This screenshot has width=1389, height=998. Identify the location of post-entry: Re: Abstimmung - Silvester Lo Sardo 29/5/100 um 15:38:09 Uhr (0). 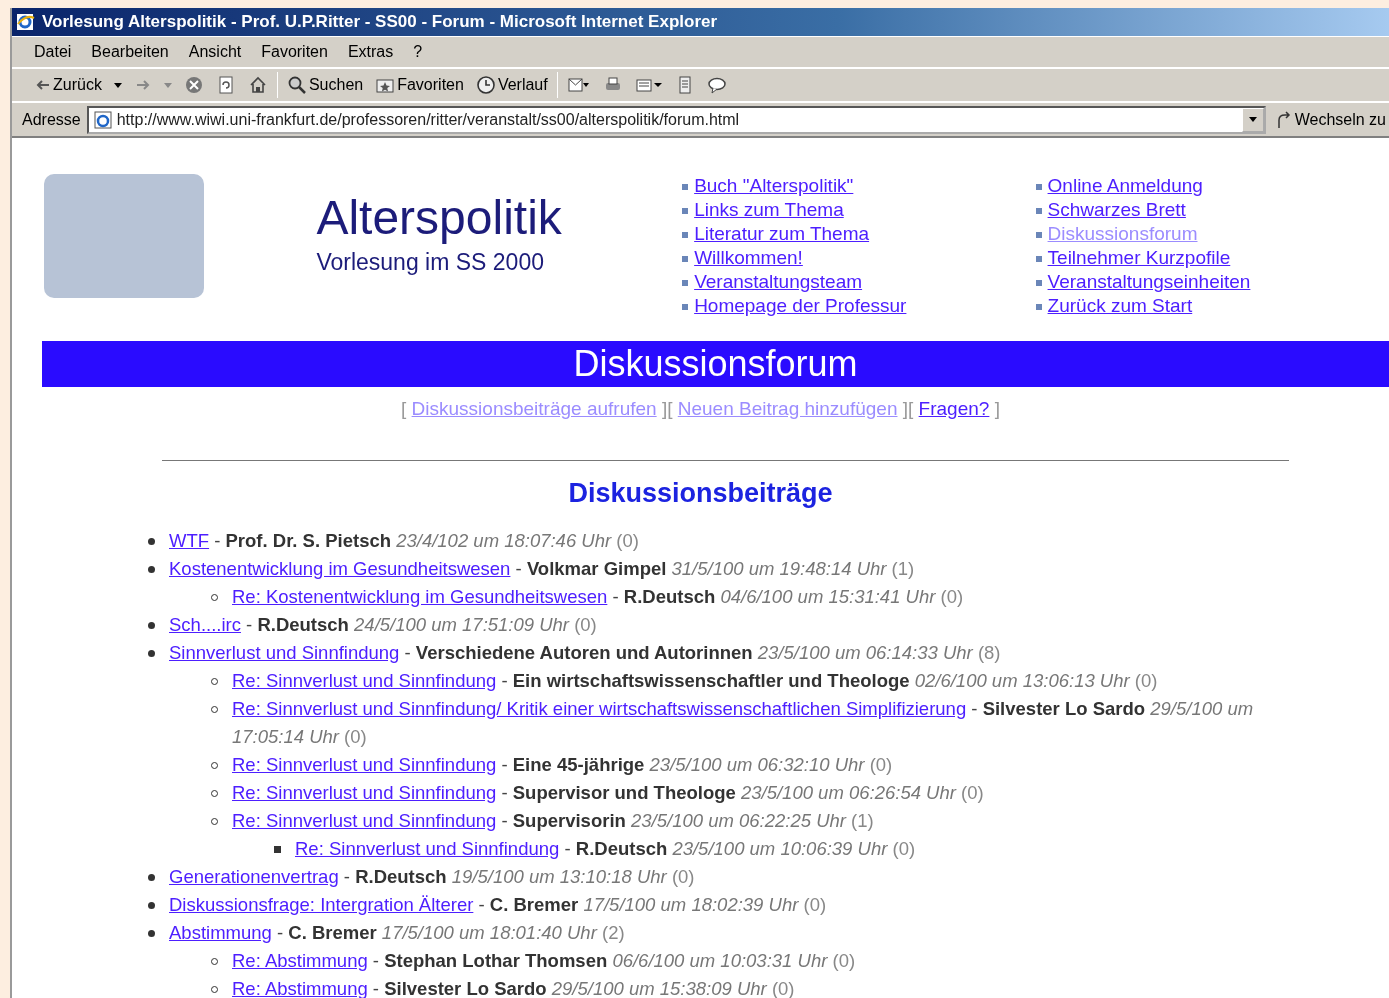
(514, 987).